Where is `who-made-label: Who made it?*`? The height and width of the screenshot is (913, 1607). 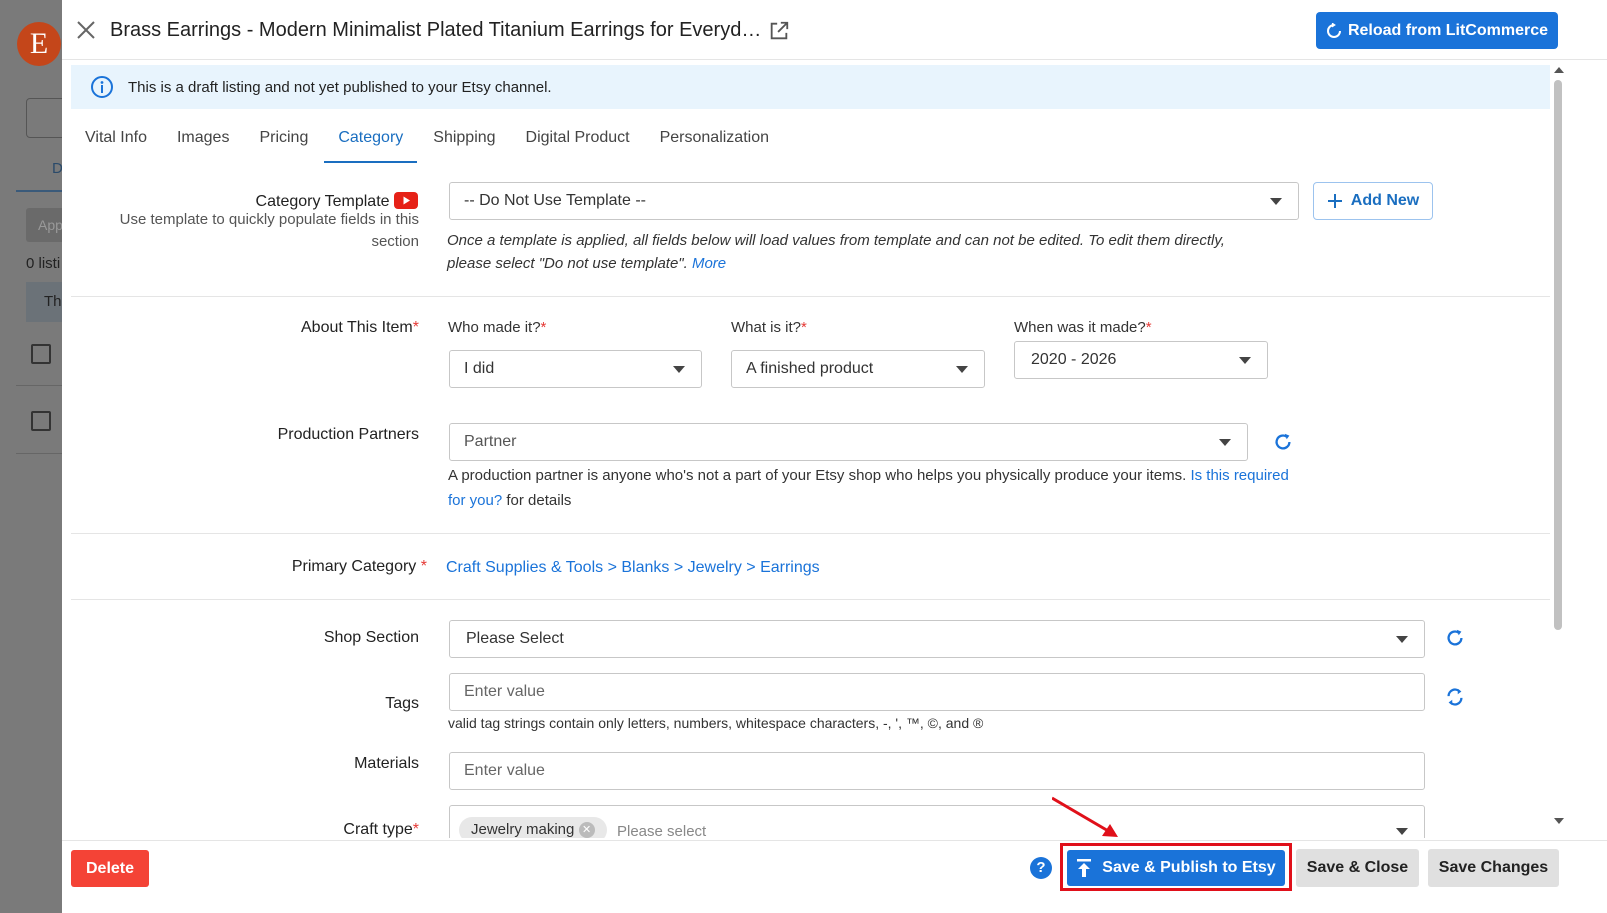 who-made-label: Who made it?* is located at coordinates (497, 327).